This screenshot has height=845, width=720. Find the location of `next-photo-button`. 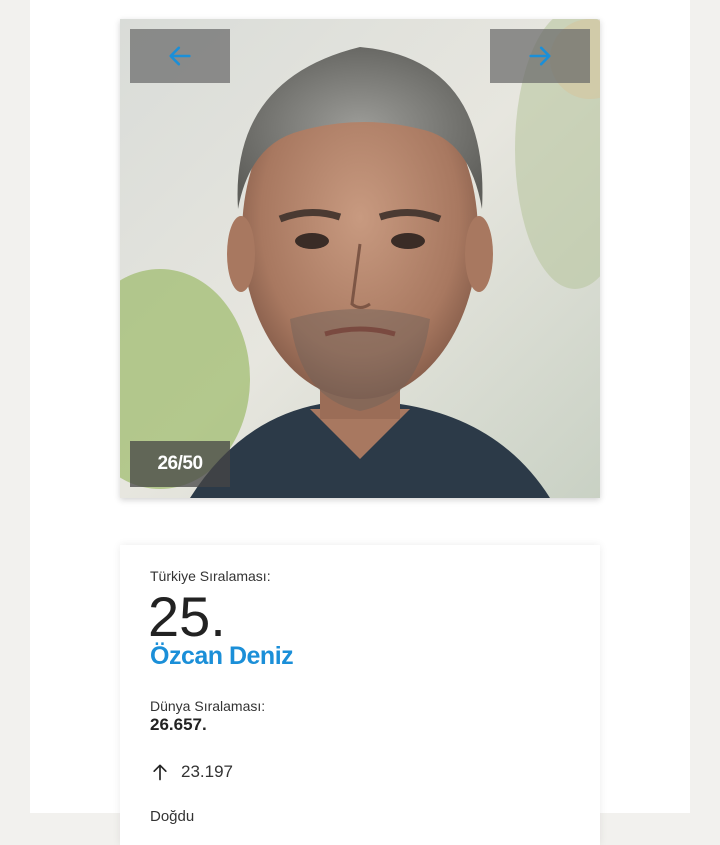

next-photo-button is located at coordinates (540, 56).